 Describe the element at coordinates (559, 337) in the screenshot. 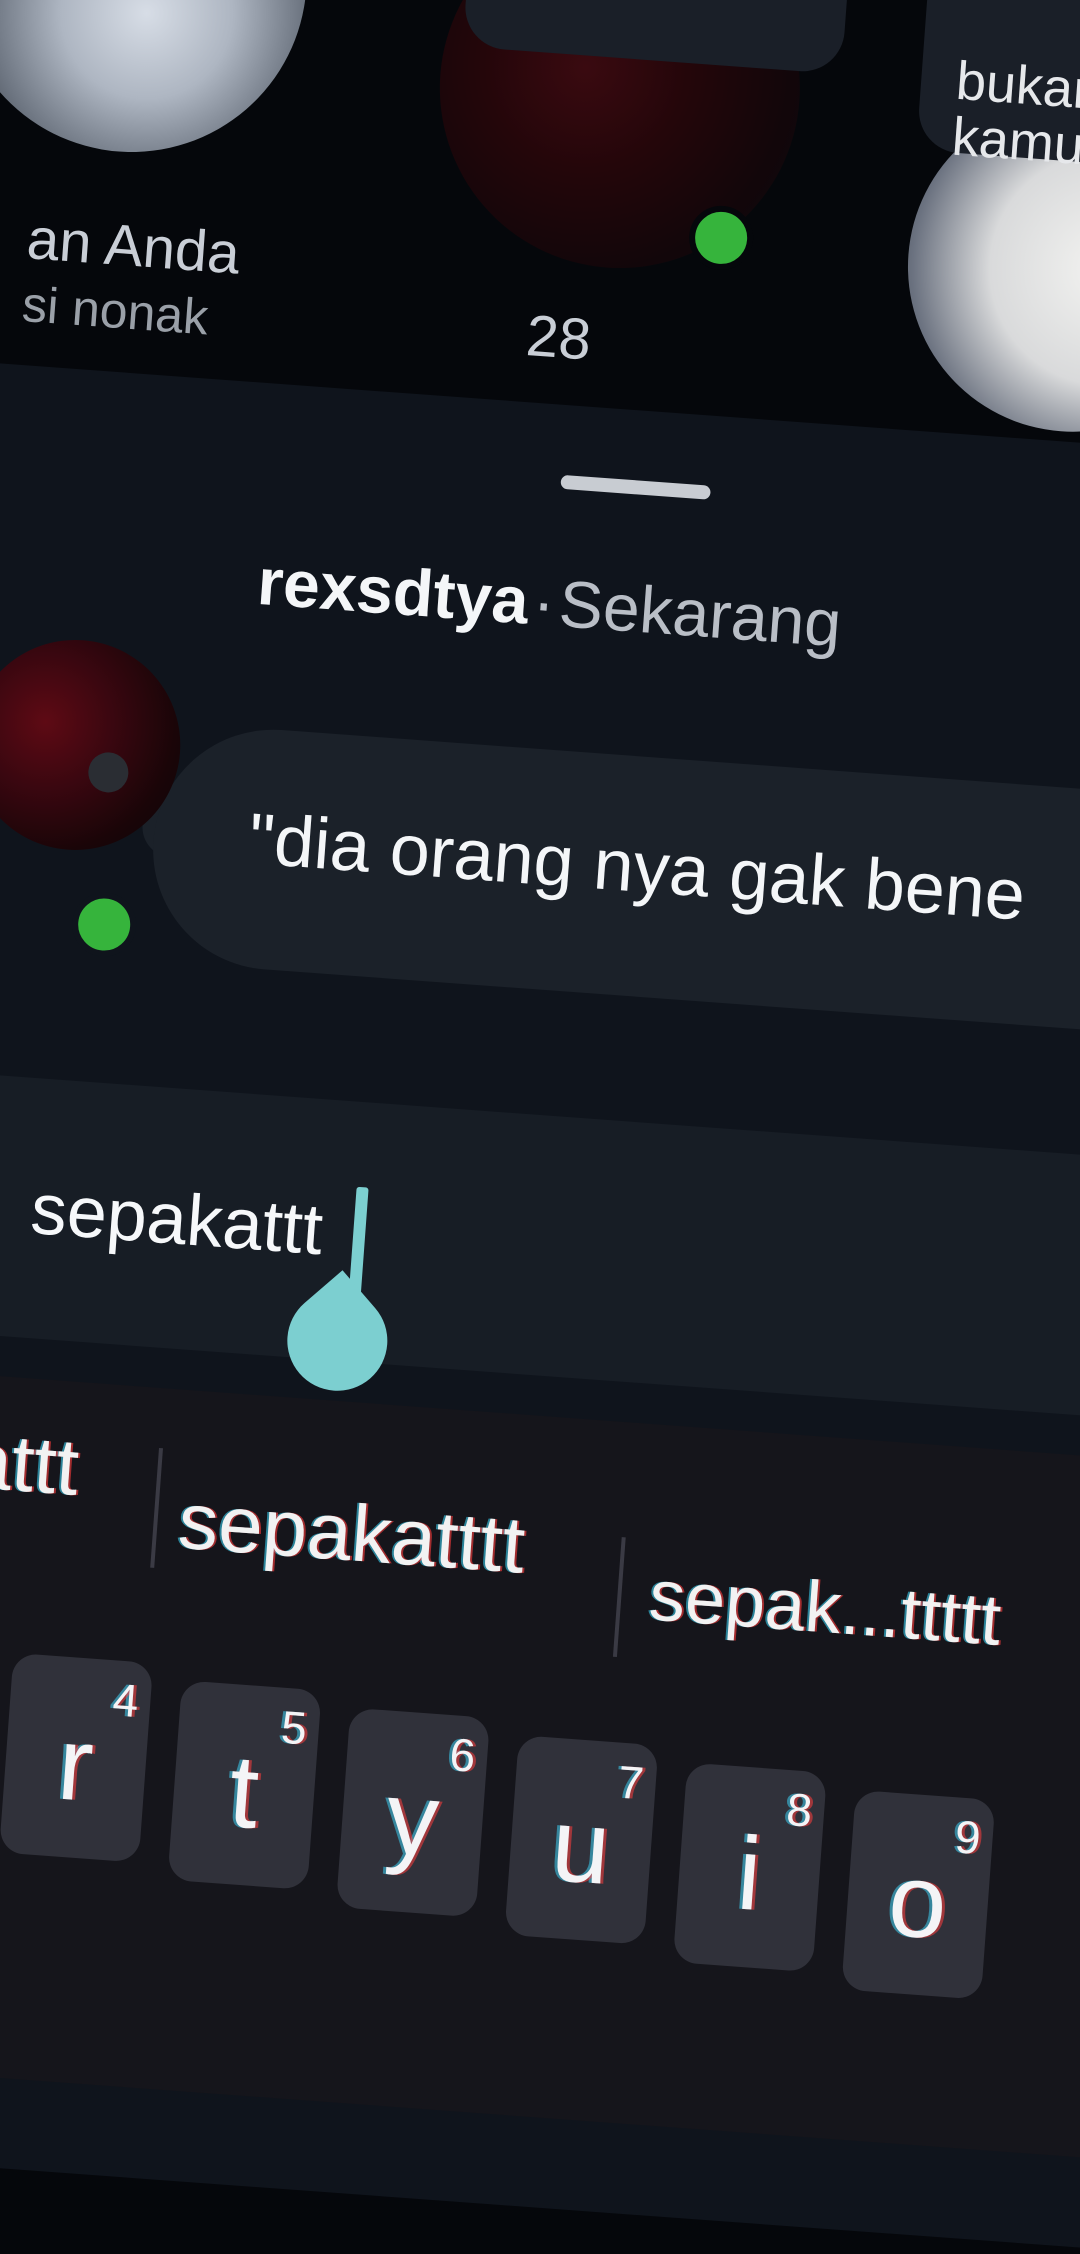

I see `note-name-2: 28` at that location.